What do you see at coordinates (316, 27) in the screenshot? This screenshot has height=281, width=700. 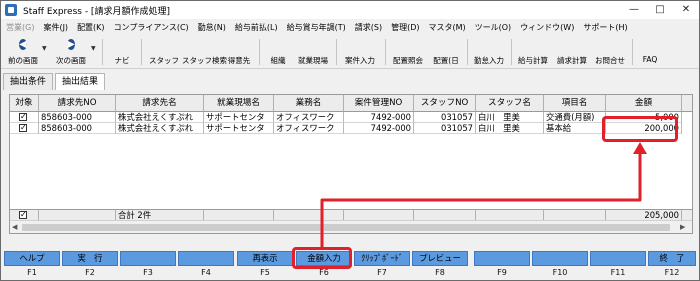 I see `menu-payroll: 給与賞与年調(T)` at bounding box center [316, 27].